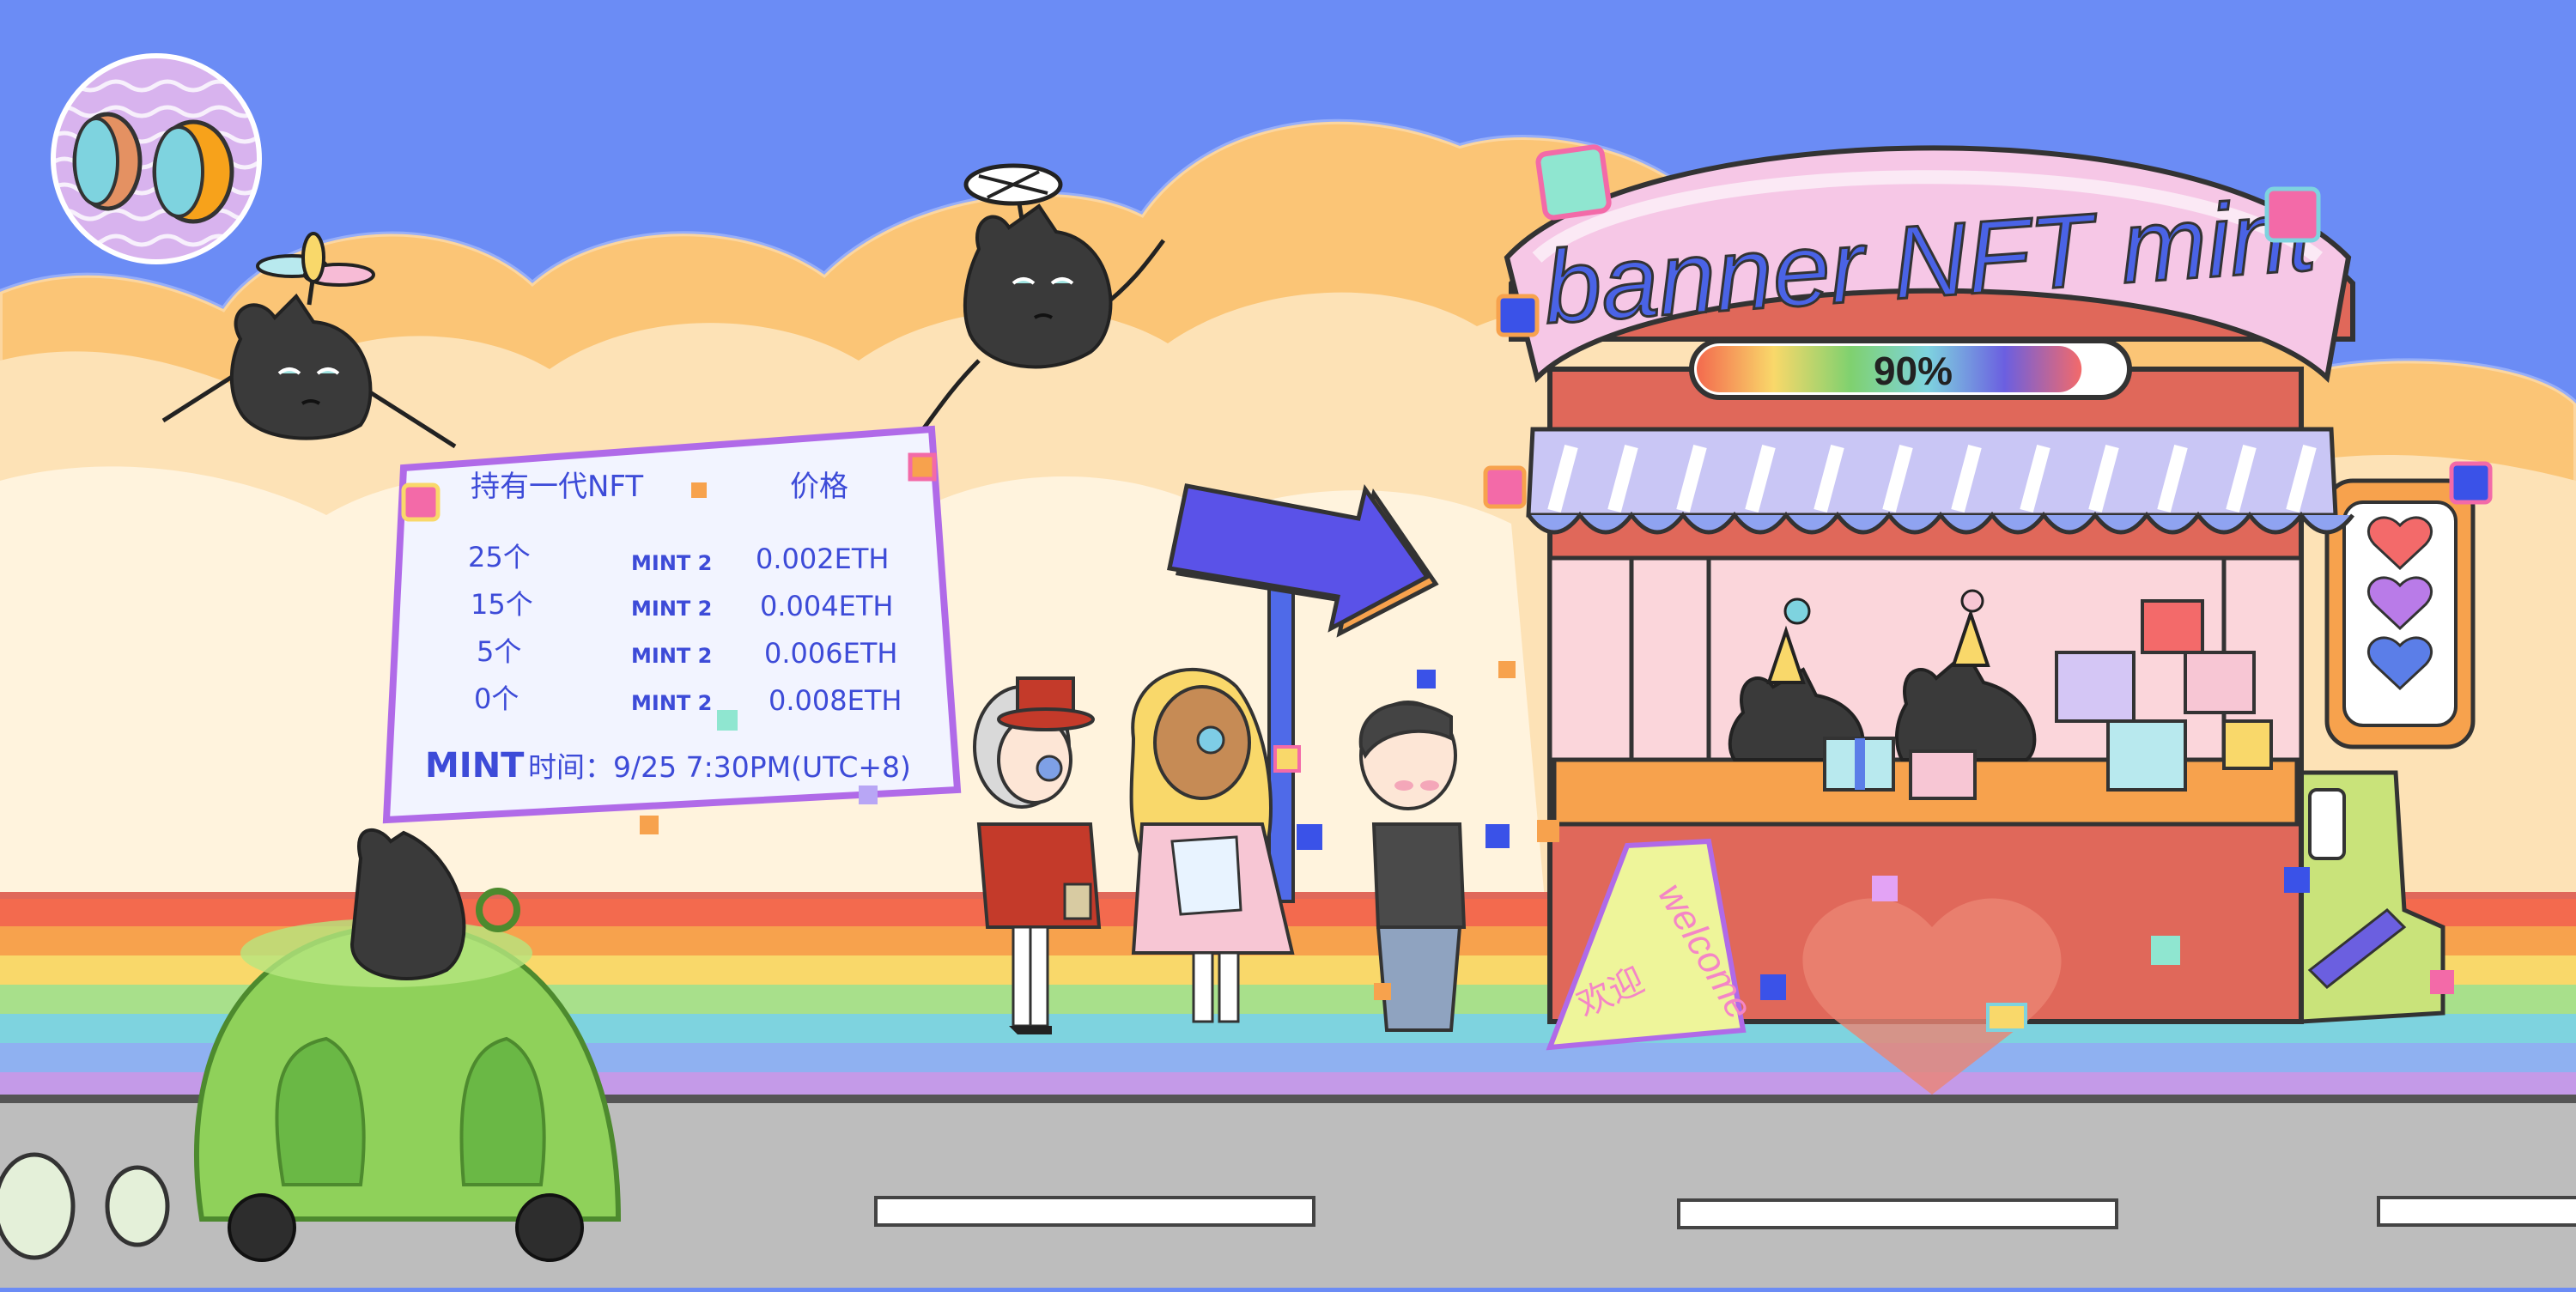 The width and height of the screenshot is (2576, 1292). I want to click on price-row-held: 15个, so click(502, 604).